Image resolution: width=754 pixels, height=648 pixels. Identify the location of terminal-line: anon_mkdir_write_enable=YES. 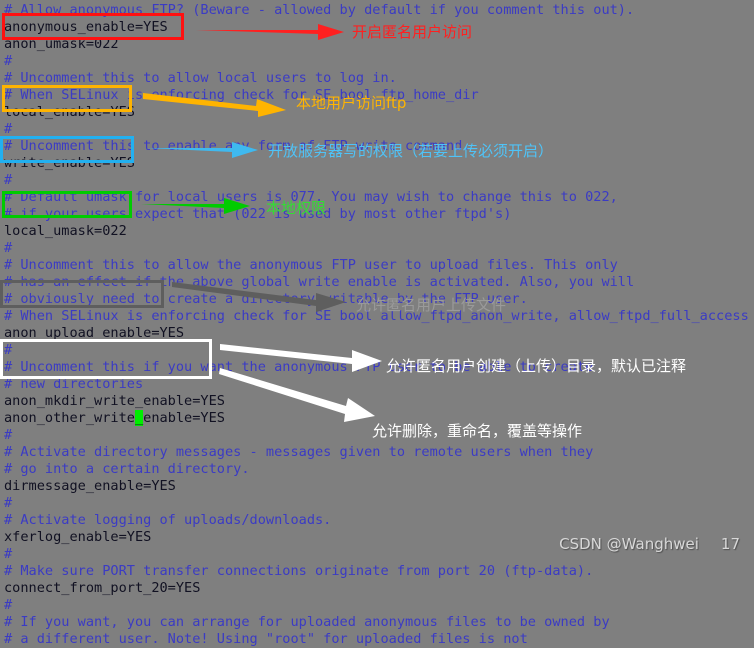
(114, 401).